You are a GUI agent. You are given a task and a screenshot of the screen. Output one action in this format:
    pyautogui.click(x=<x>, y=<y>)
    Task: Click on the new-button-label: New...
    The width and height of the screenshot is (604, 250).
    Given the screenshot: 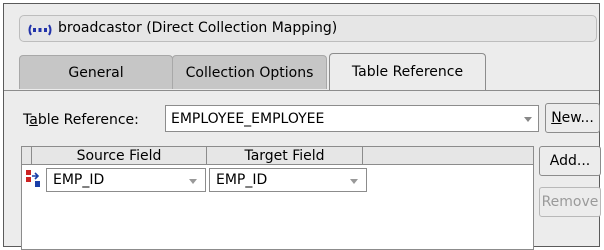 What is the action you would take?
    pyautogui.click(x=572, y=118)
    